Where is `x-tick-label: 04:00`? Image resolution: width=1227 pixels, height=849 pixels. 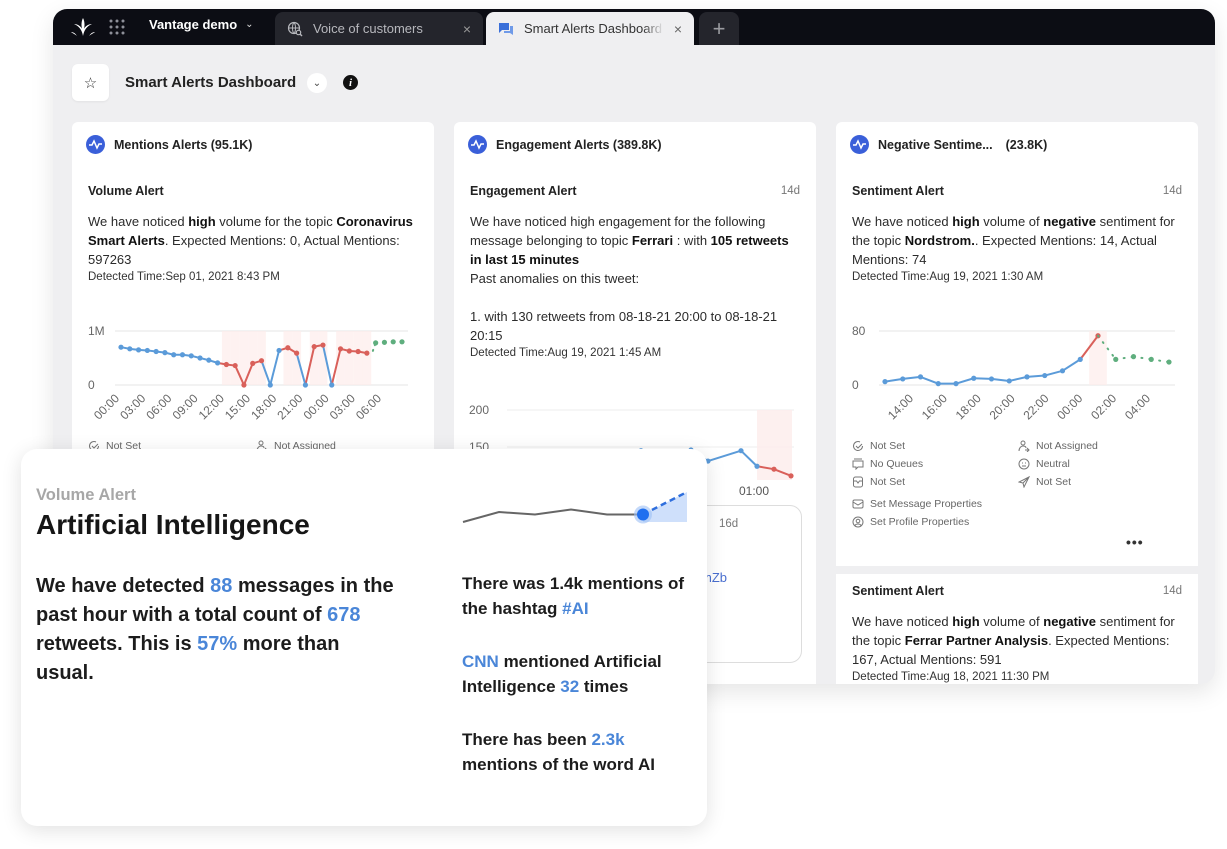 x-tick-label: 04:00 is located at coordinates (1137, 406).